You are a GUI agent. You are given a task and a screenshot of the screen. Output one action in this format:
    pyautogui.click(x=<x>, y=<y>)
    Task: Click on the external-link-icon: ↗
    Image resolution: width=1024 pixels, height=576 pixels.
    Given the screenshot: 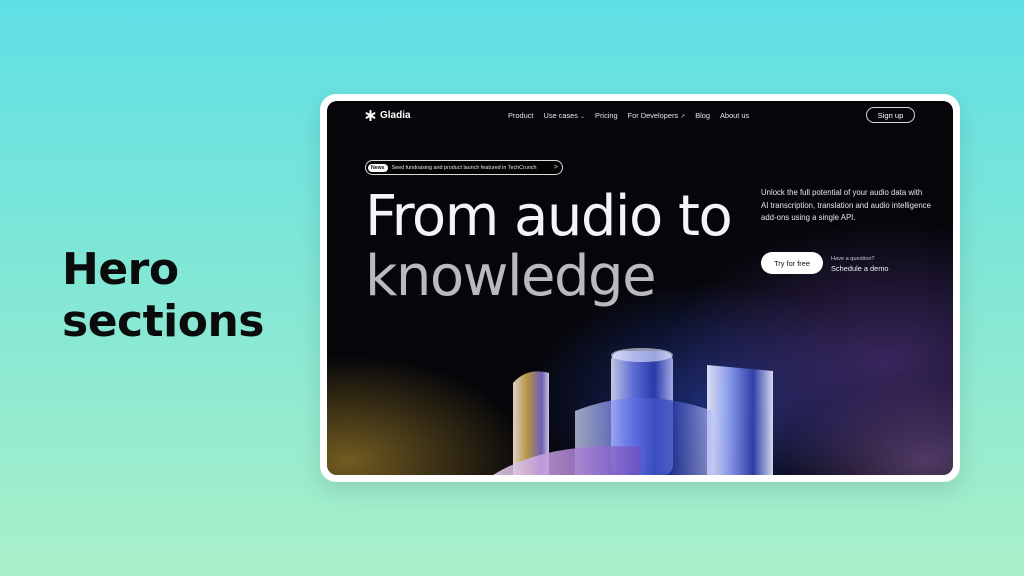 What is the action you would take?
    pyautogui.click(x=683, y=117)
    